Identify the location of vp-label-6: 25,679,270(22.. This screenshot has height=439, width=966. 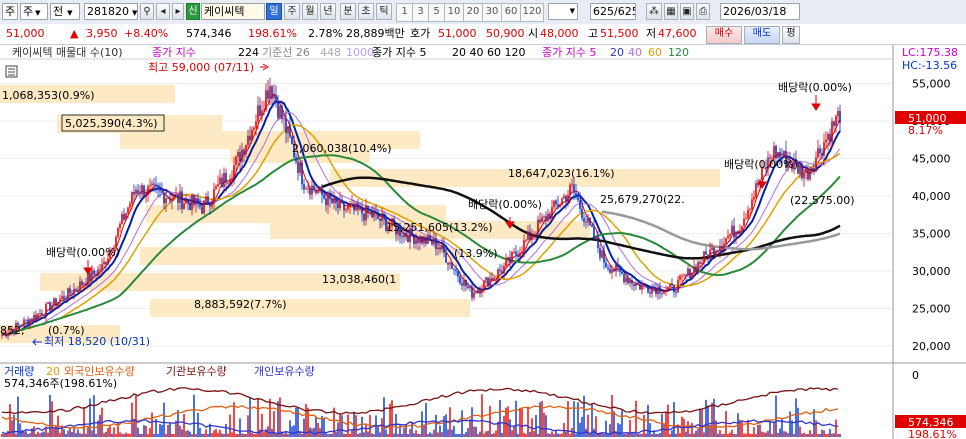
(642, 199).